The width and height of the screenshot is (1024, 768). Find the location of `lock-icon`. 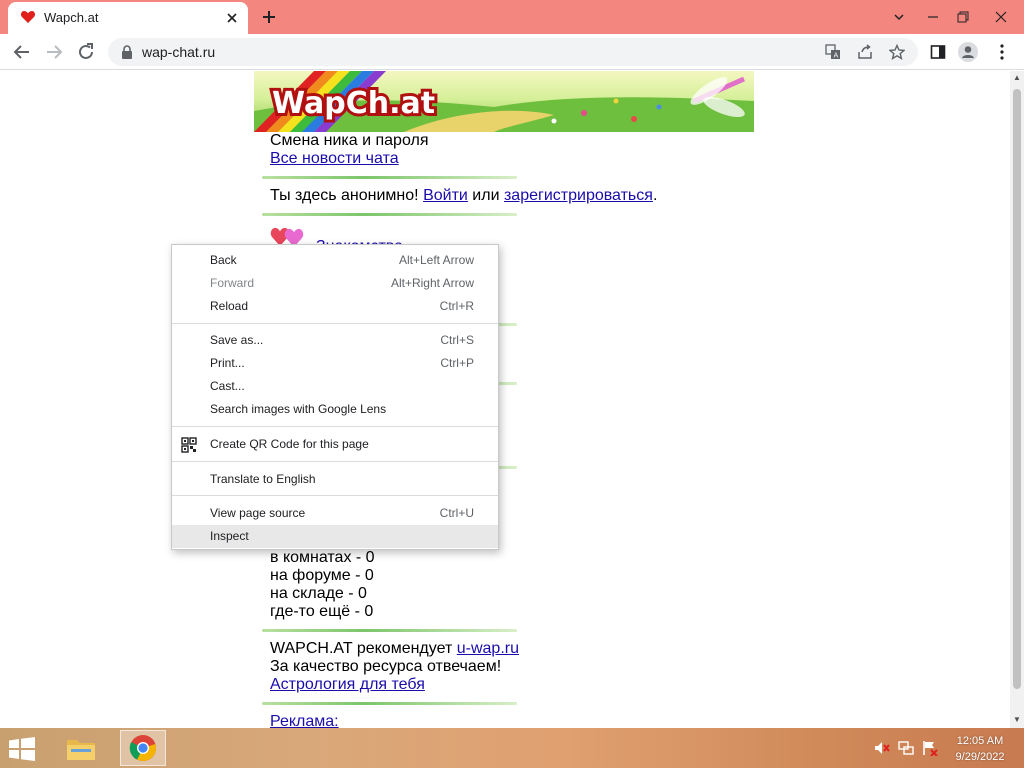

lock-icon is located at coordinates (127, 52).